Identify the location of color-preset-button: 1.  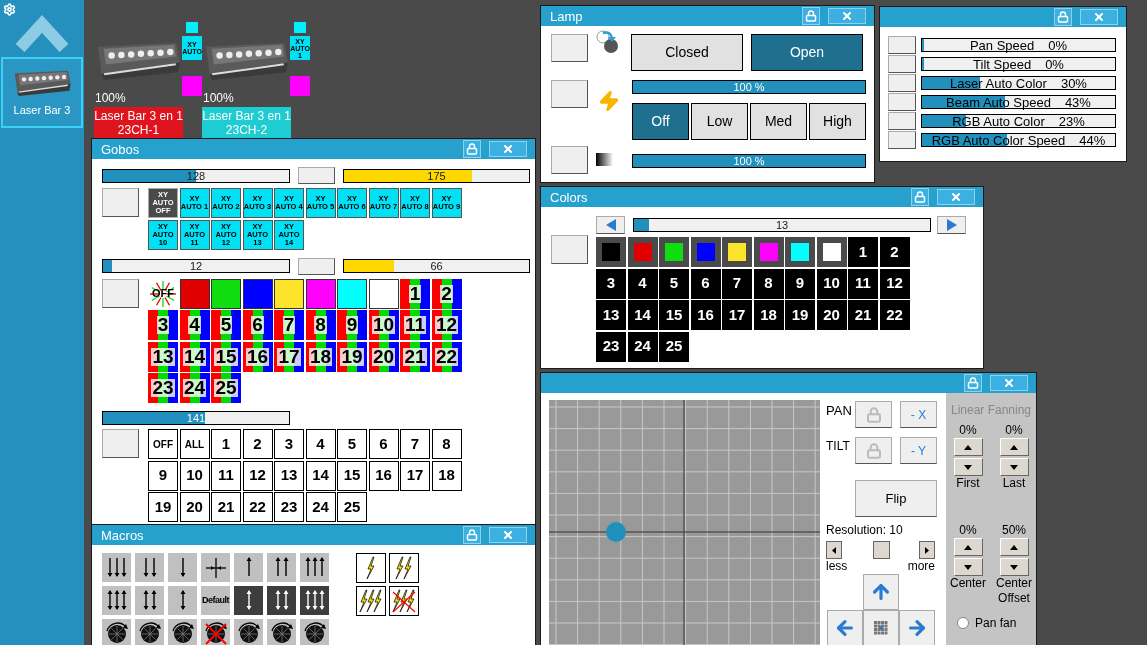
(863, 252).